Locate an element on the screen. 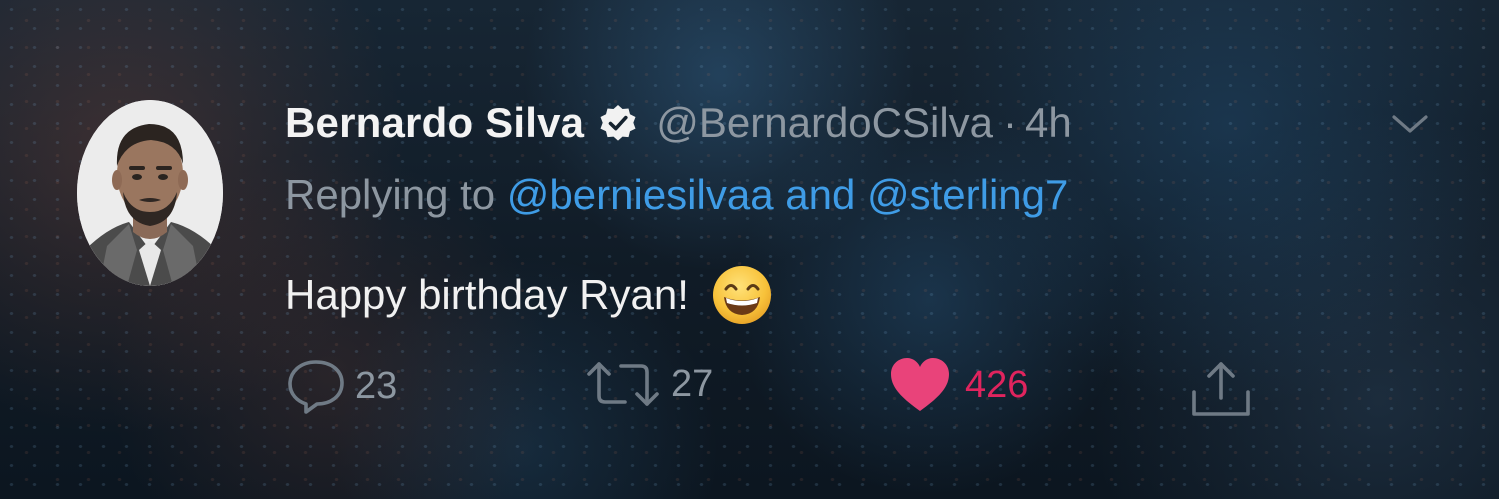 This screenshot has width=1499, height=499. like-count: 426 is located at coordinates (997, 384).